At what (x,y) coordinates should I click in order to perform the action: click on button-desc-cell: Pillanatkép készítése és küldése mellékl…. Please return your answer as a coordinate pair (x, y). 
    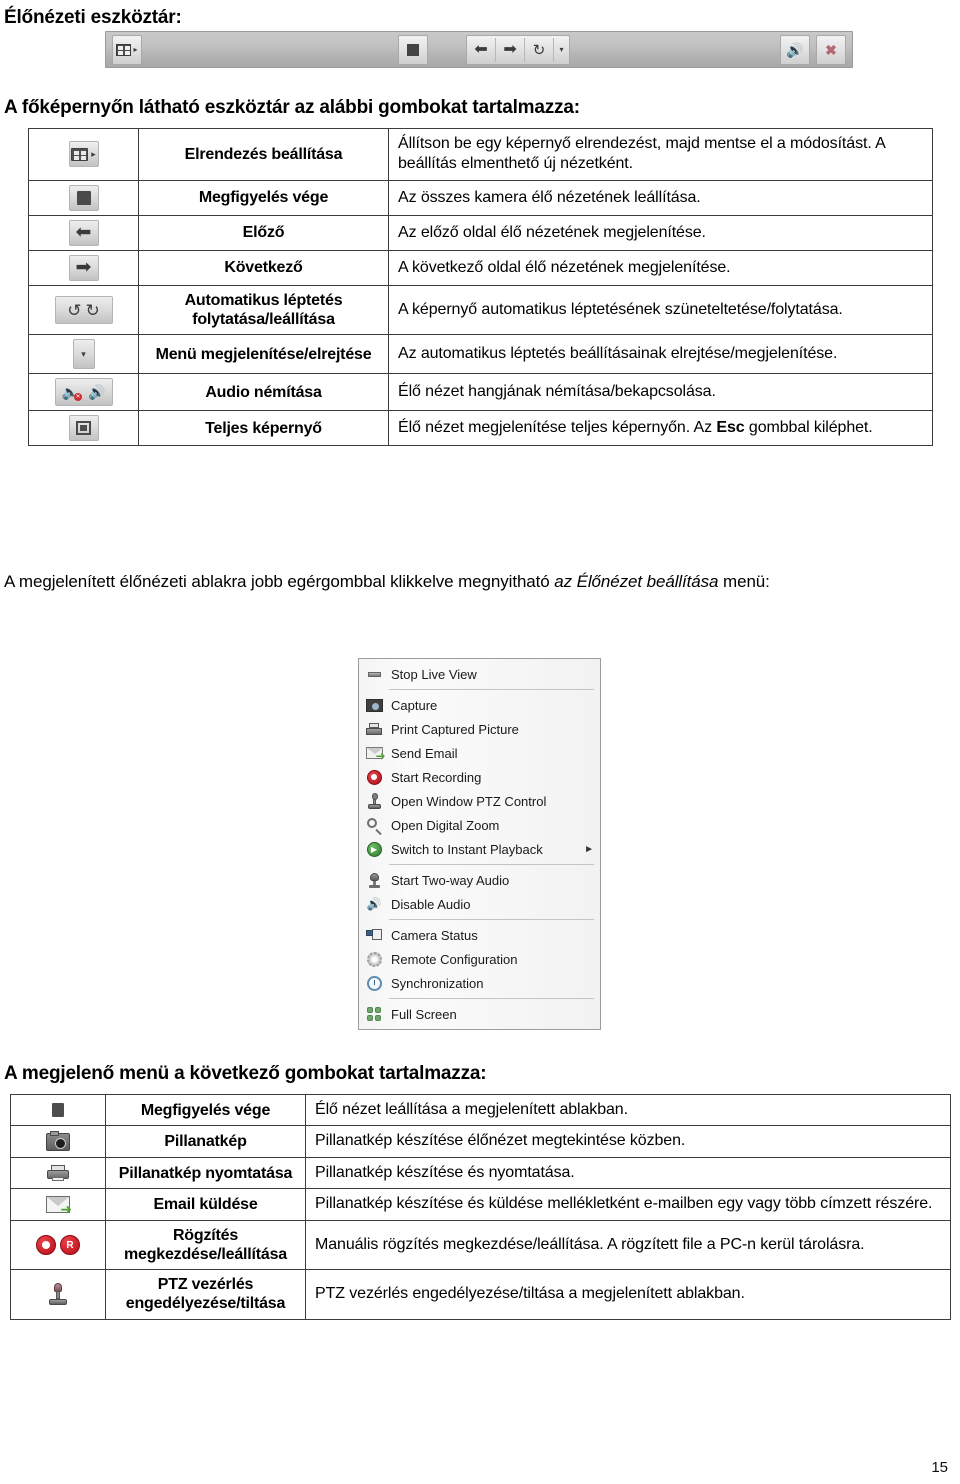
    Looking at the image, I should click on (628, 1204).